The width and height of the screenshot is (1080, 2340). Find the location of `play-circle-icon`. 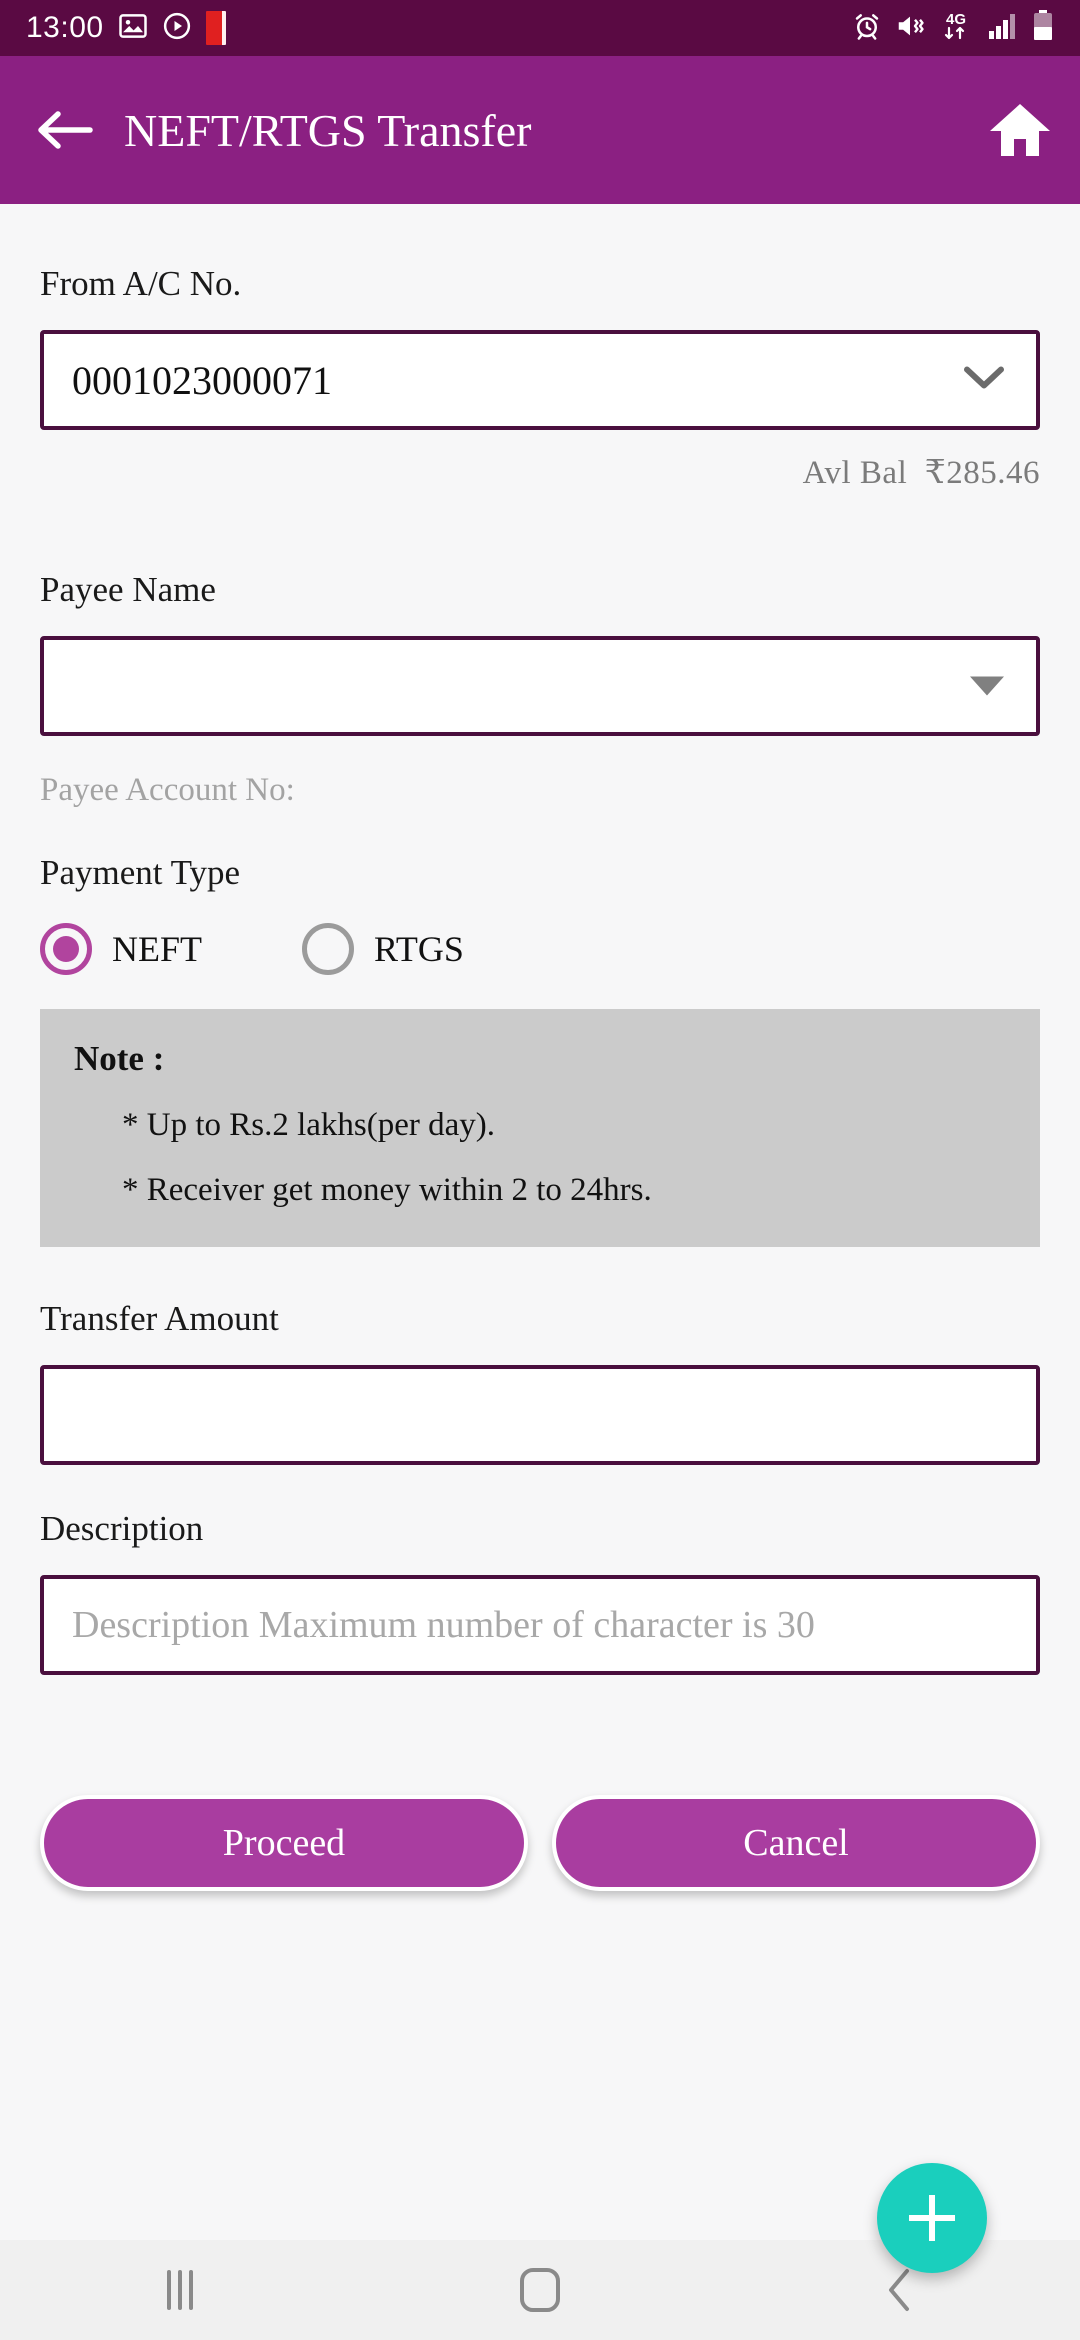

play-circle-icon is located at coordinates (177, 28).